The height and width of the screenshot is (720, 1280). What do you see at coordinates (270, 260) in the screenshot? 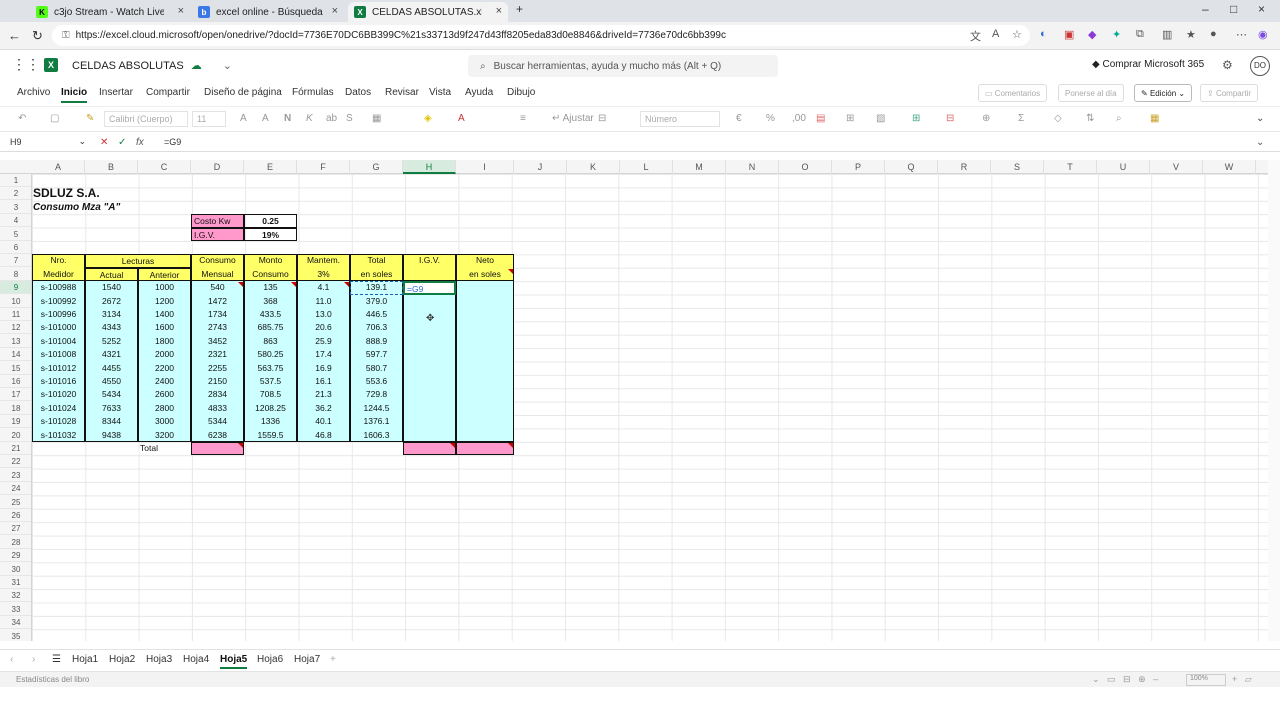
I see `header-monto-1: Monto` at bounding box center [270, 260].